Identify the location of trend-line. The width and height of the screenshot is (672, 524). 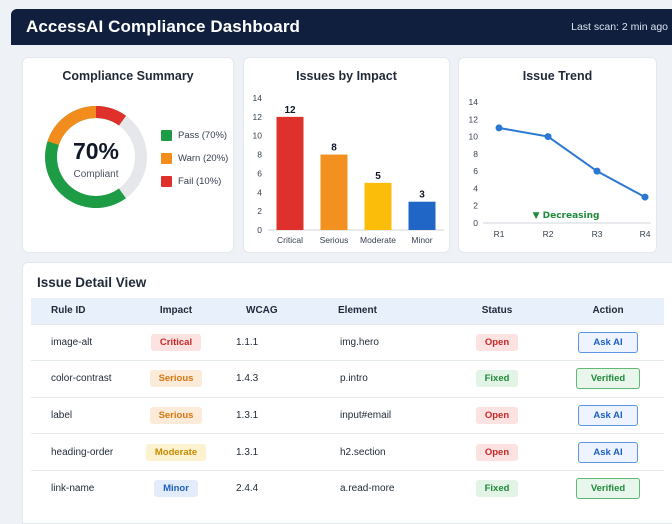
(572, 162).